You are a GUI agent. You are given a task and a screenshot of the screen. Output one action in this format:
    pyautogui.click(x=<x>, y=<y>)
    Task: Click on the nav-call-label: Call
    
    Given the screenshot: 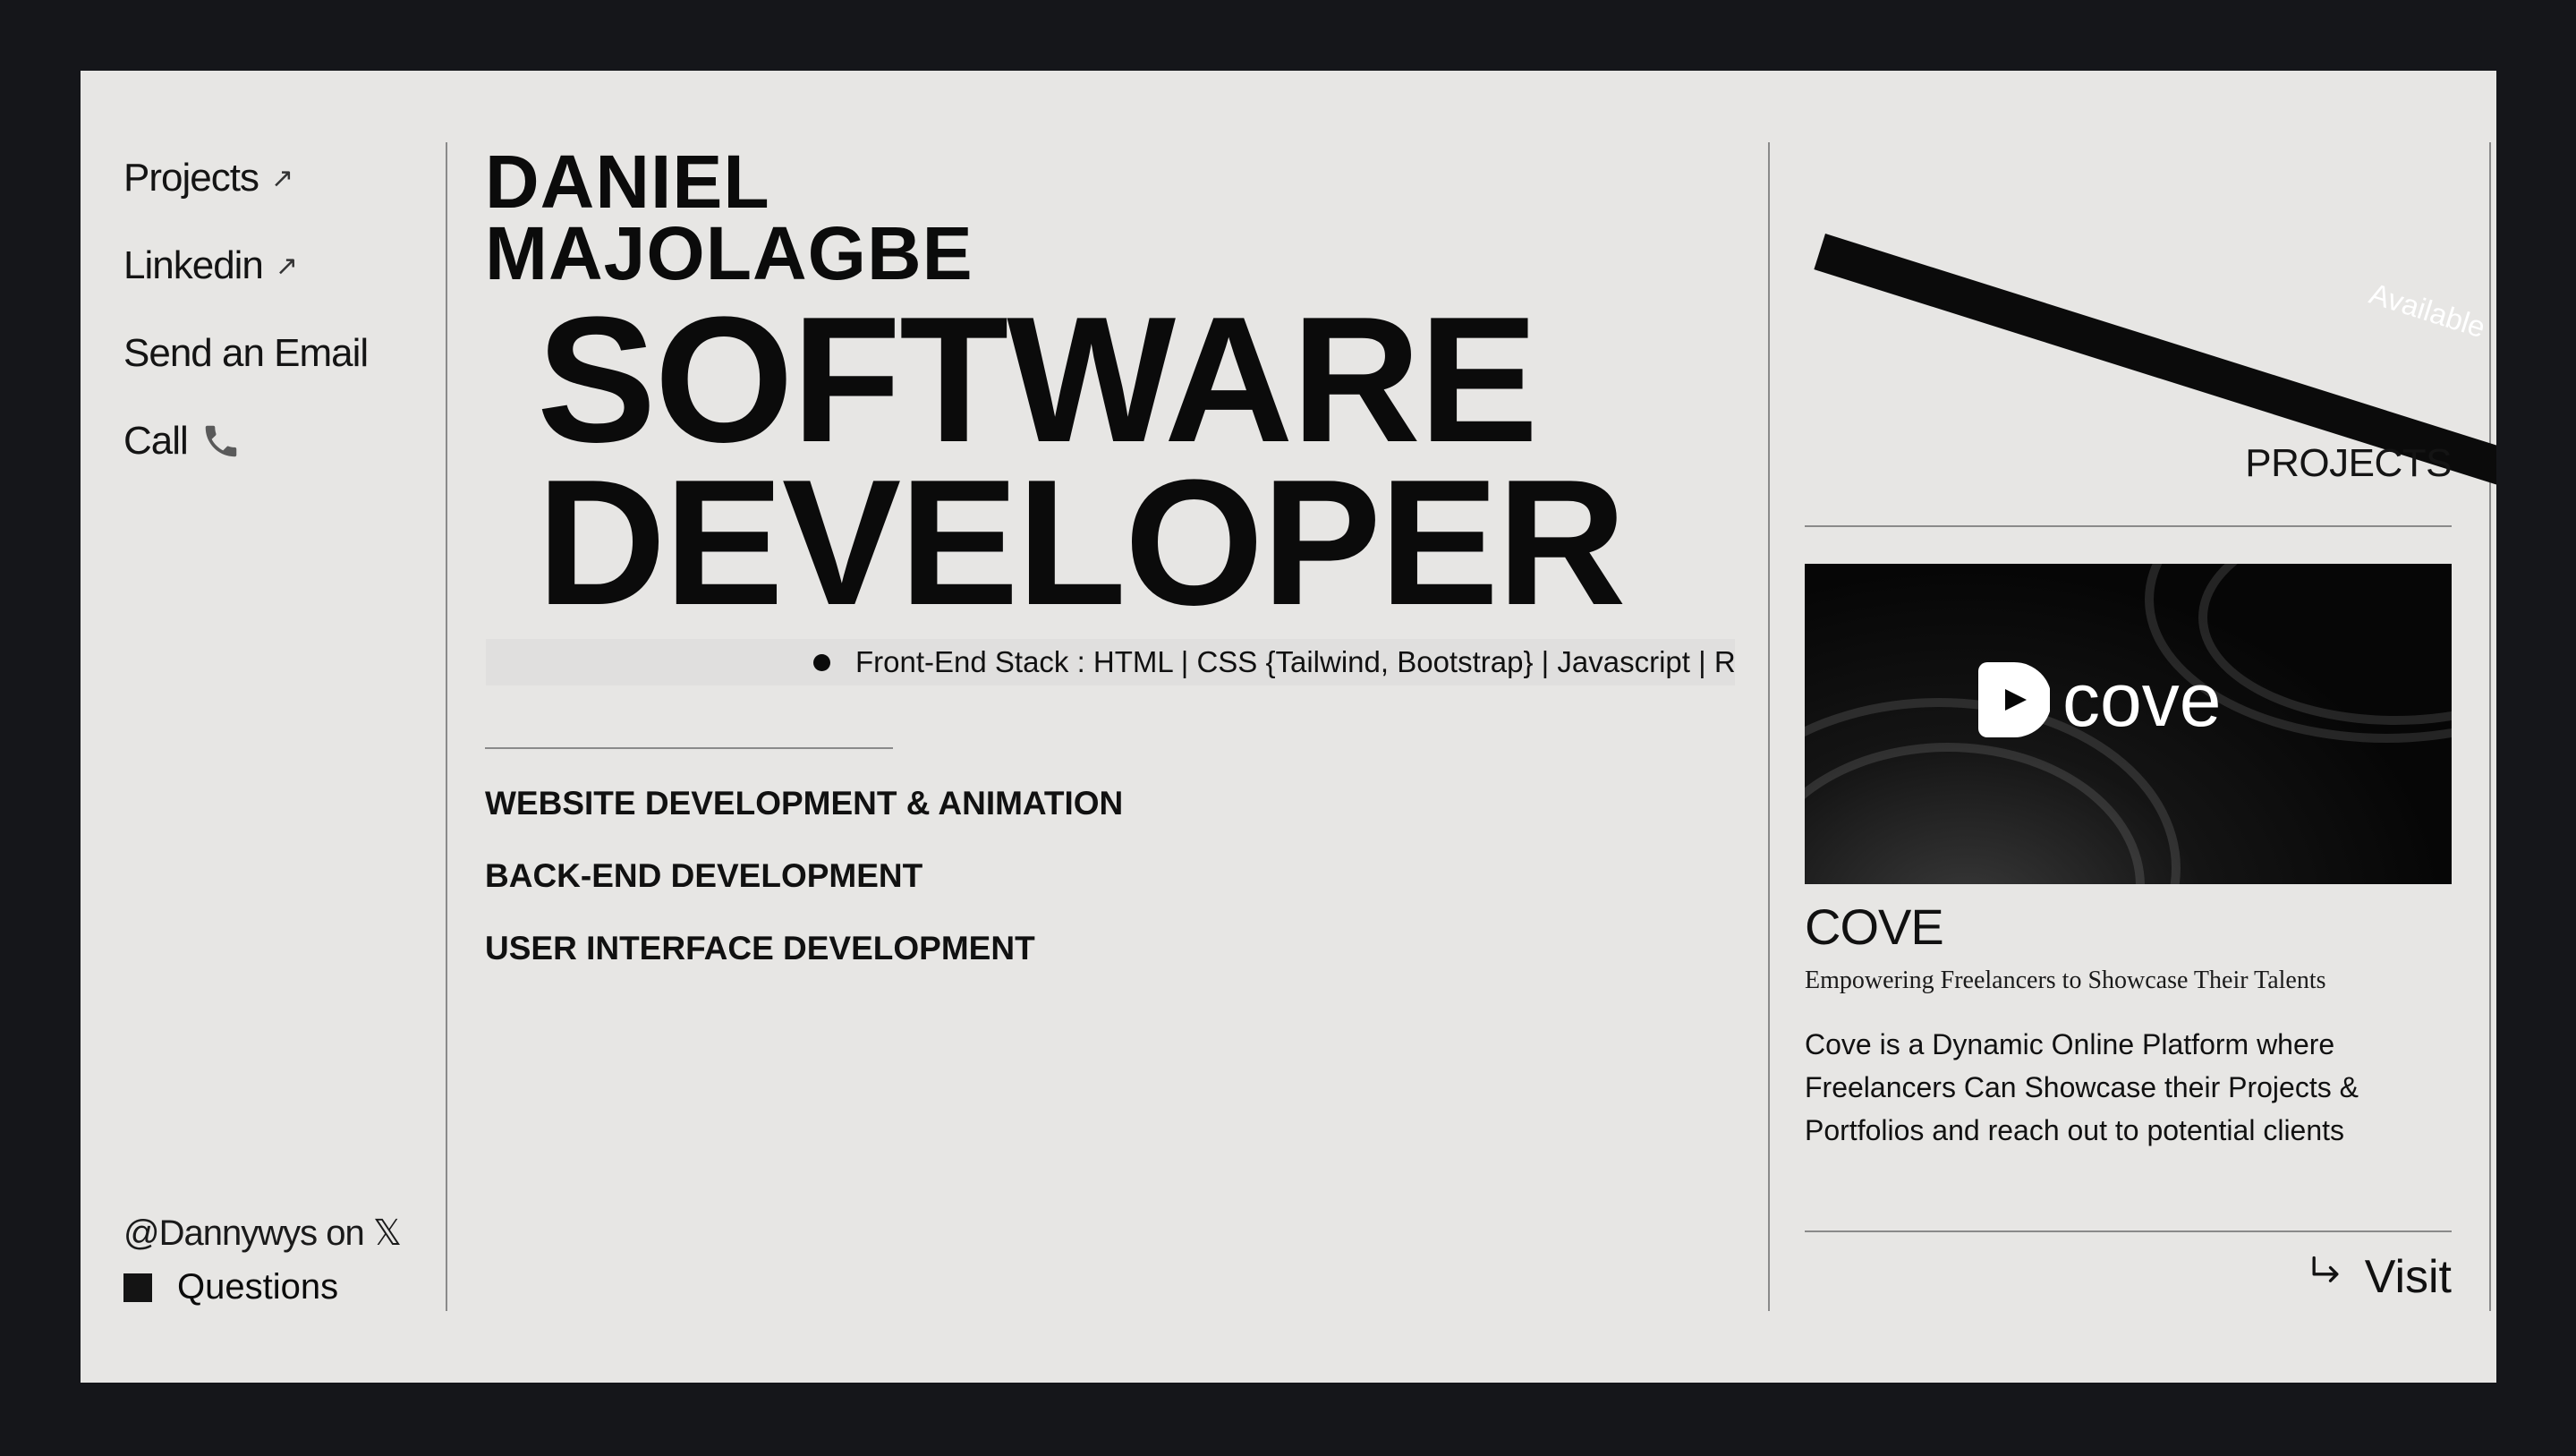 What is the action you would take?
    pyautogui.click(x=156, y=441)
    